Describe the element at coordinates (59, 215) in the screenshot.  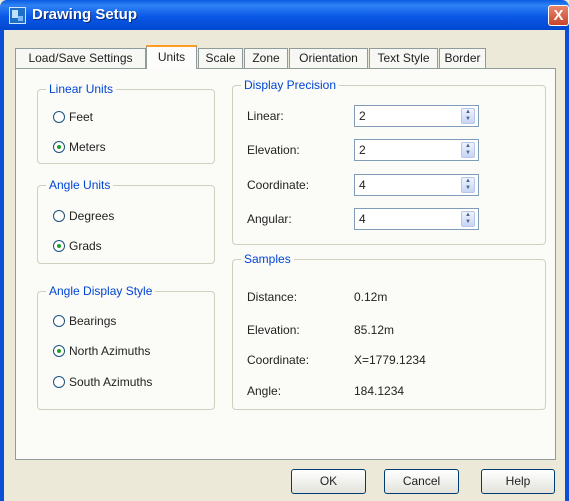
I see `radio-degrees-dot` at that location.